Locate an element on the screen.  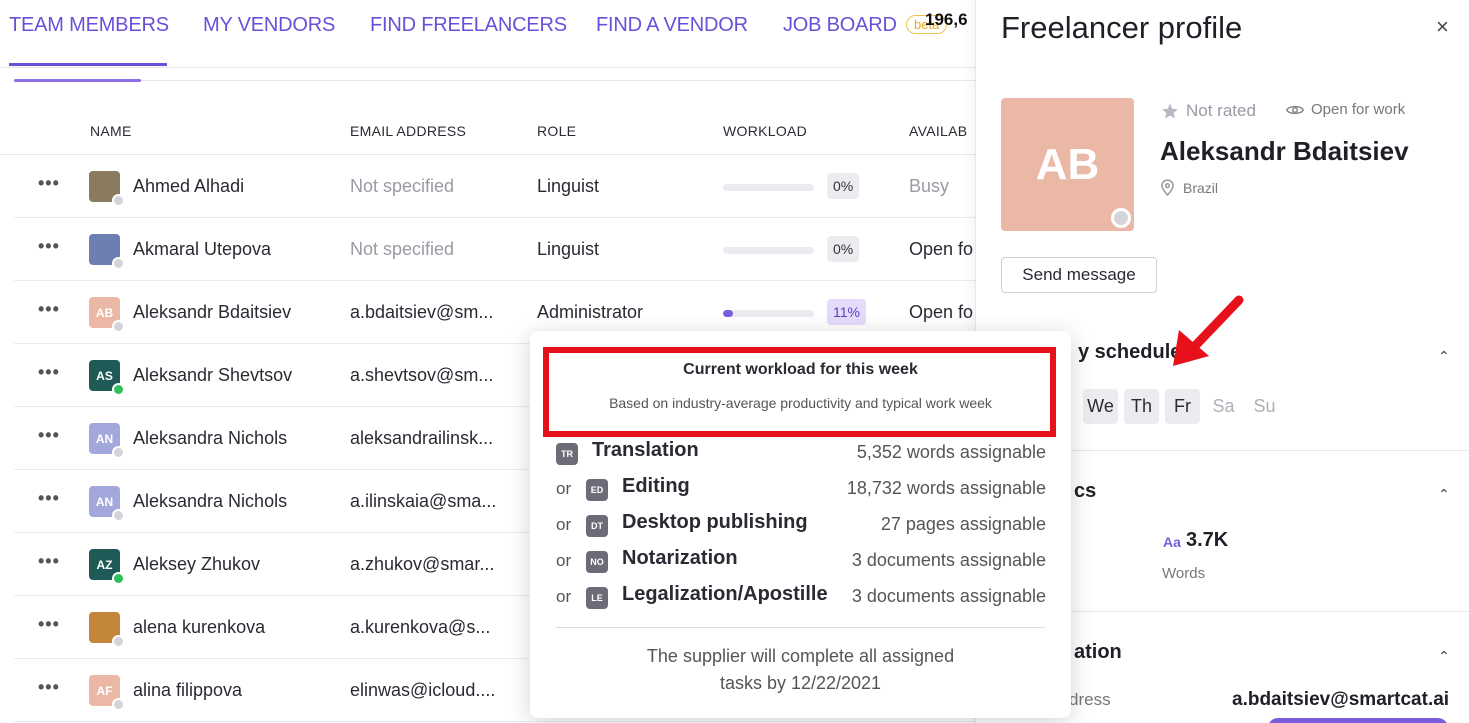
service-name: Desktop publishing is located at coordinates (715, 522).